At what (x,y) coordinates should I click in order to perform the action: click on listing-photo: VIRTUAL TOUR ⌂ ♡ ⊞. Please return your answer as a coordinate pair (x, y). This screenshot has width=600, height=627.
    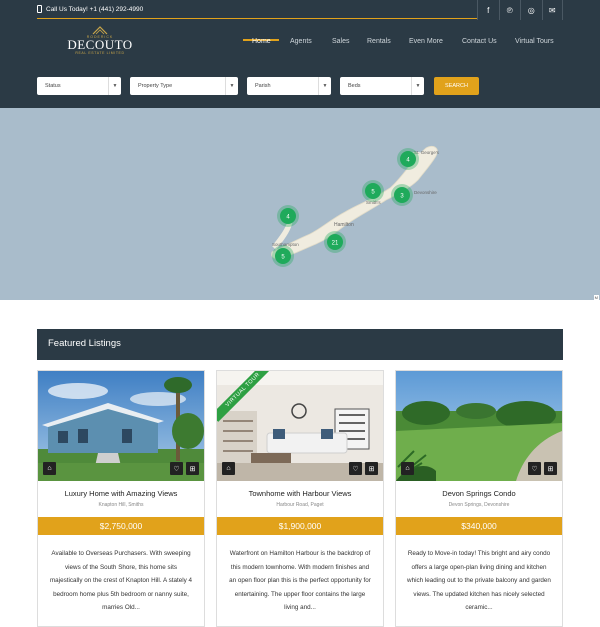
    Looking at the image, I should click on (300, 426).